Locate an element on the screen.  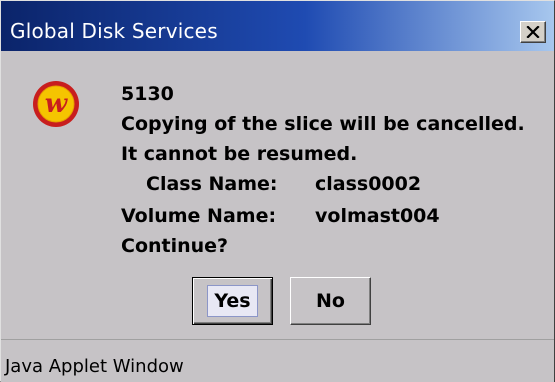
message-line-2: It cannot be resumed. is located at coordinates (239, 154).